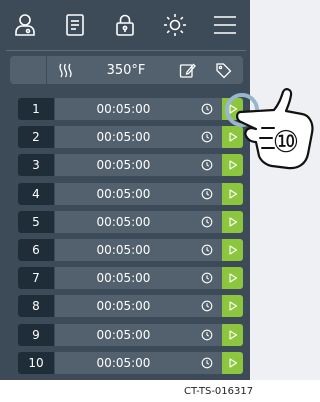 The width and height of the screenshot is (320, 402). I want to click on edit-icon, so click(187, 70).